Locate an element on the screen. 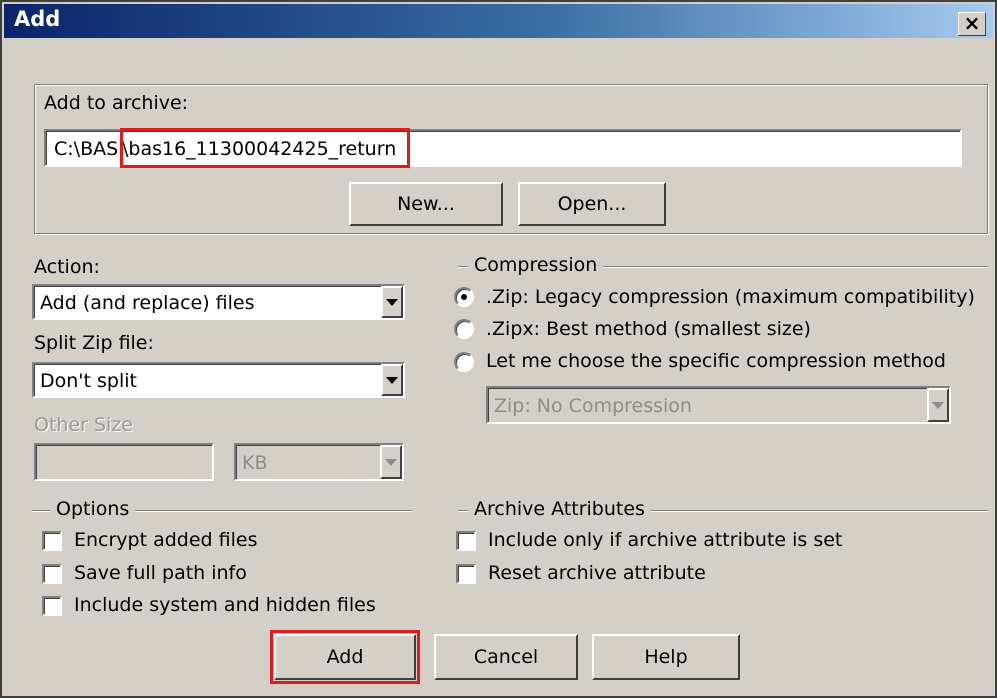  reset-attribute-label: Reset archive attribute is located at coordinates (597, 573).